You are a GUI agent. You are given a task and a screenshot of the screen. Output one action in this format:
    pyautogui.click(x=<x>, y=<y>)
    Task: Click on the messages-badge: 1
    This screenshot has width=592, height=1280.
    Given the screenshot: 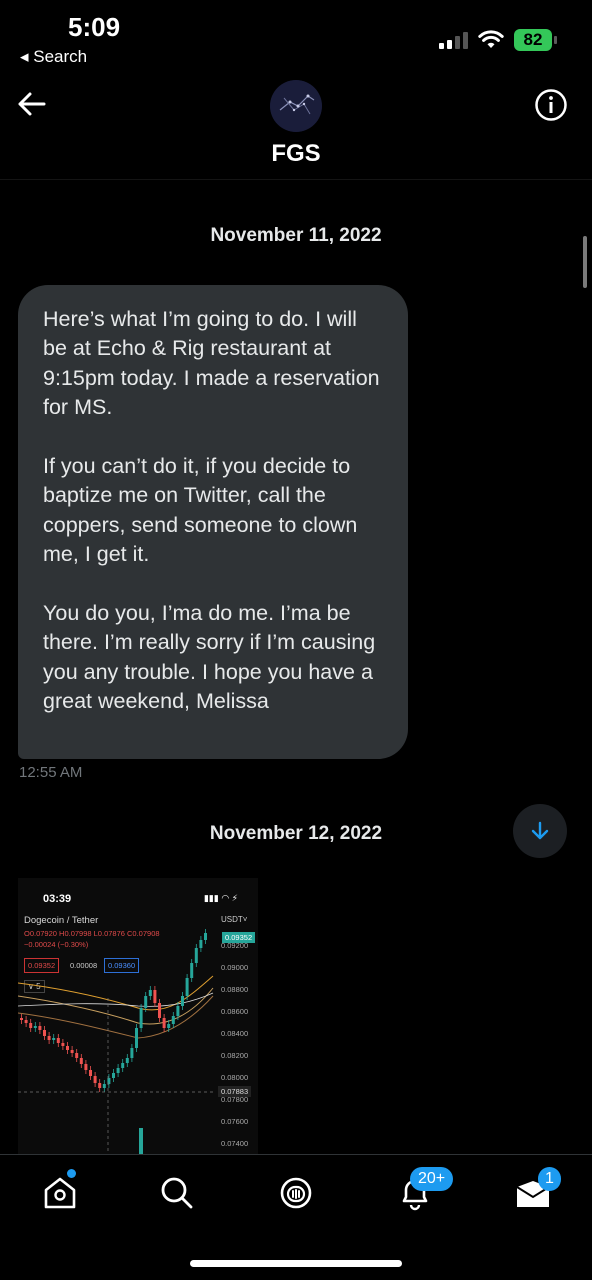 What is the action you would take?
    pyautogui.click(x=549, y=1179)
    